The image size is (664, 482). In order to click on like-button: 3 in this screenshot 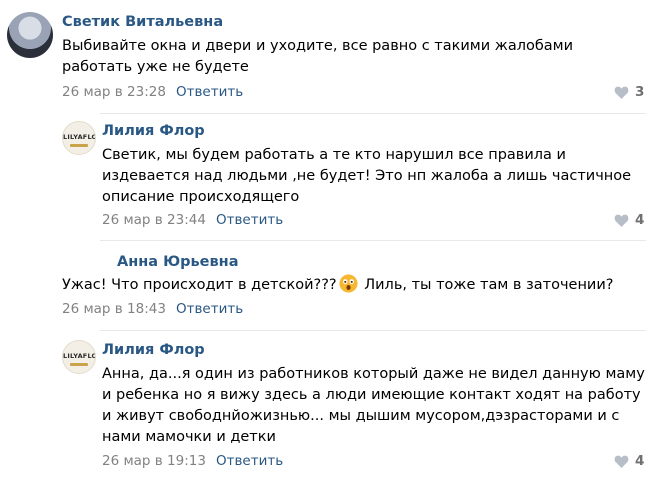, I will do `click(629, 92)`.